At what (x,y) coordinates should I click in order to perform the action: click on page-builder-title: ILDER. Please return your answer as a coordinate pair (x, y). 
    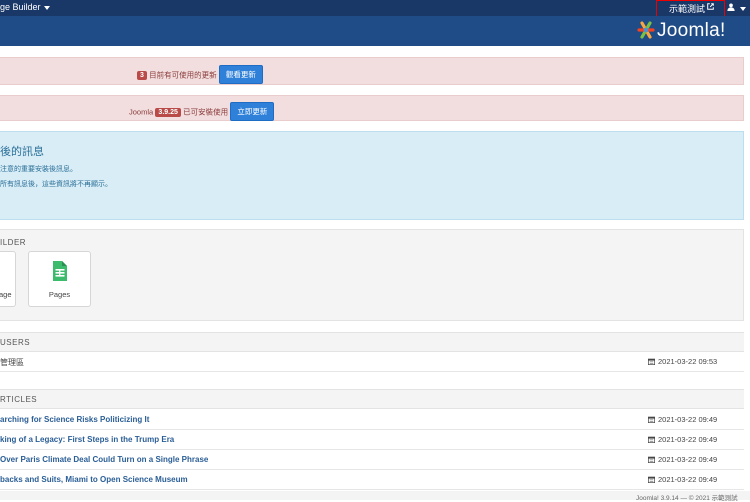
    Looking at the image, I should click on (13, 242).